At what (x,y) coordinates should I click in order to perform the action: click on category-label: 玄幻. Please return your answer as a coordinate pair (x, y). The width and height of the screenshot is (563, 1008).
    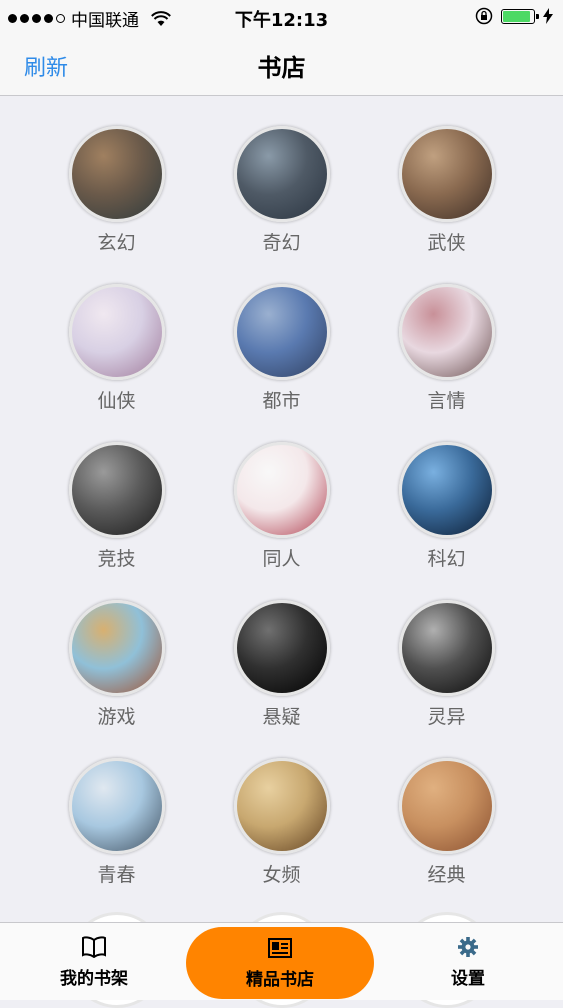
    Looking at the image, I should click on (116, 243).